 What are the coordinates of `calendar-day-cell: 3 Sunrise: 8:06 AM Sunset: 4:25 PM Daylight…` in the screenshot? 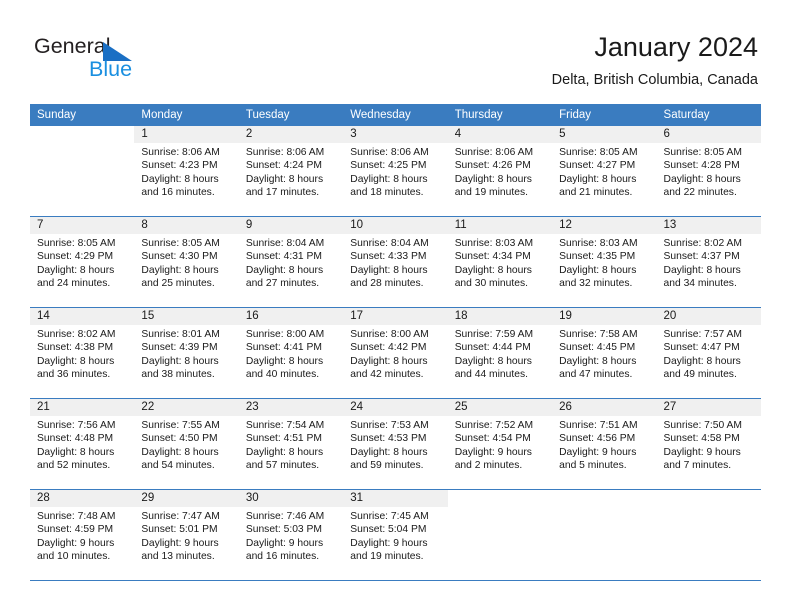 It's located at (395, 171).